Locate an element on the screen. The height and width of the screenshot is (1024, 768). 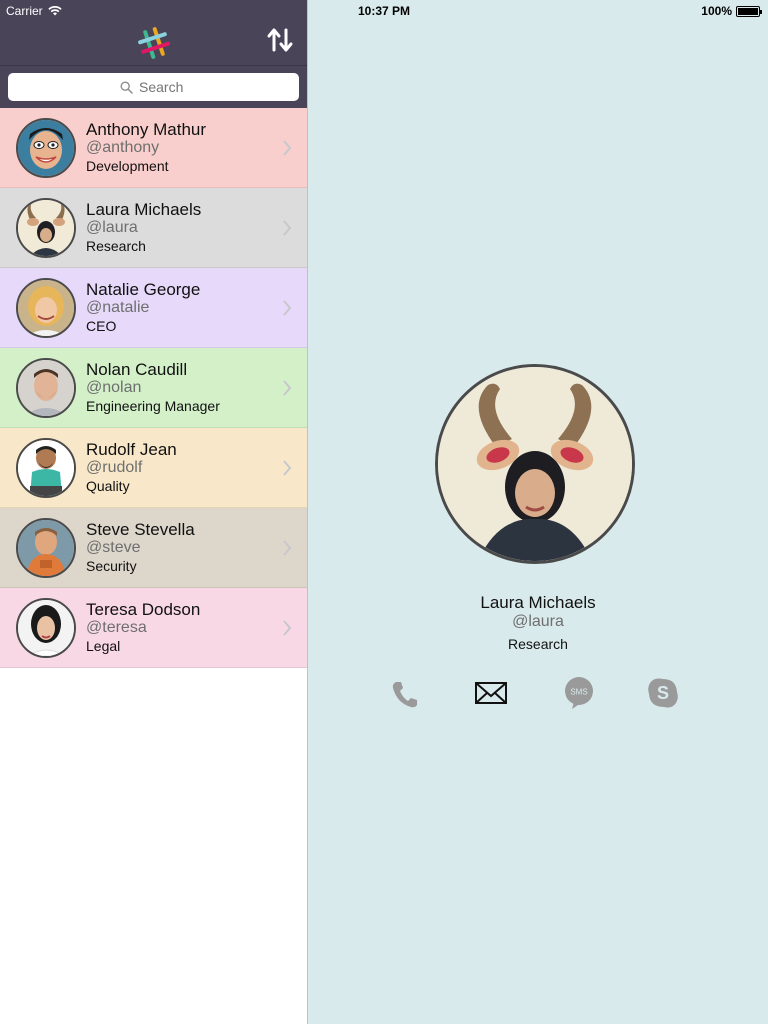
contact-role: Legal is located at coordinates (103, 646).